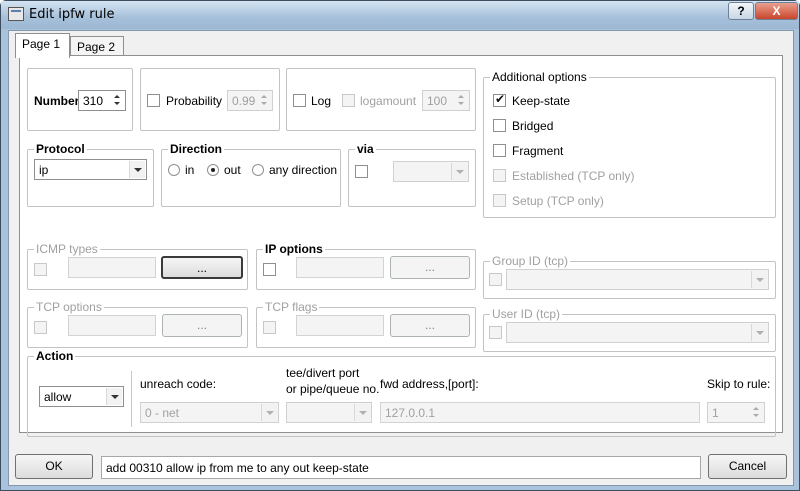 This screenshot has height=491, width=800. I want to click on via-select, so click(431, 171).